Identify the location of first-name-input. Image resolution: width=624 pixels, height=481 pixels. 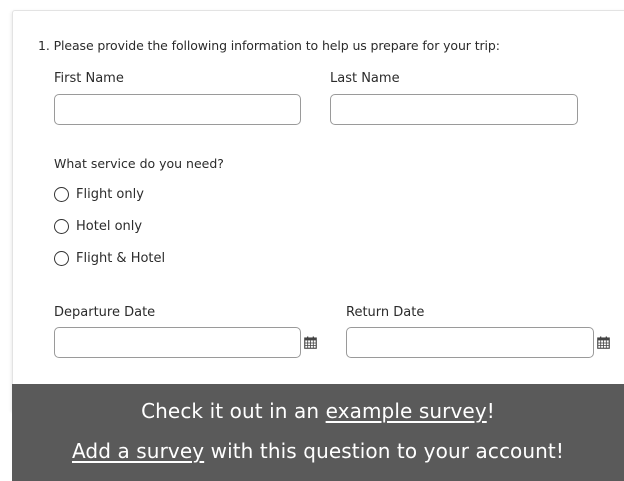
(177, 109).